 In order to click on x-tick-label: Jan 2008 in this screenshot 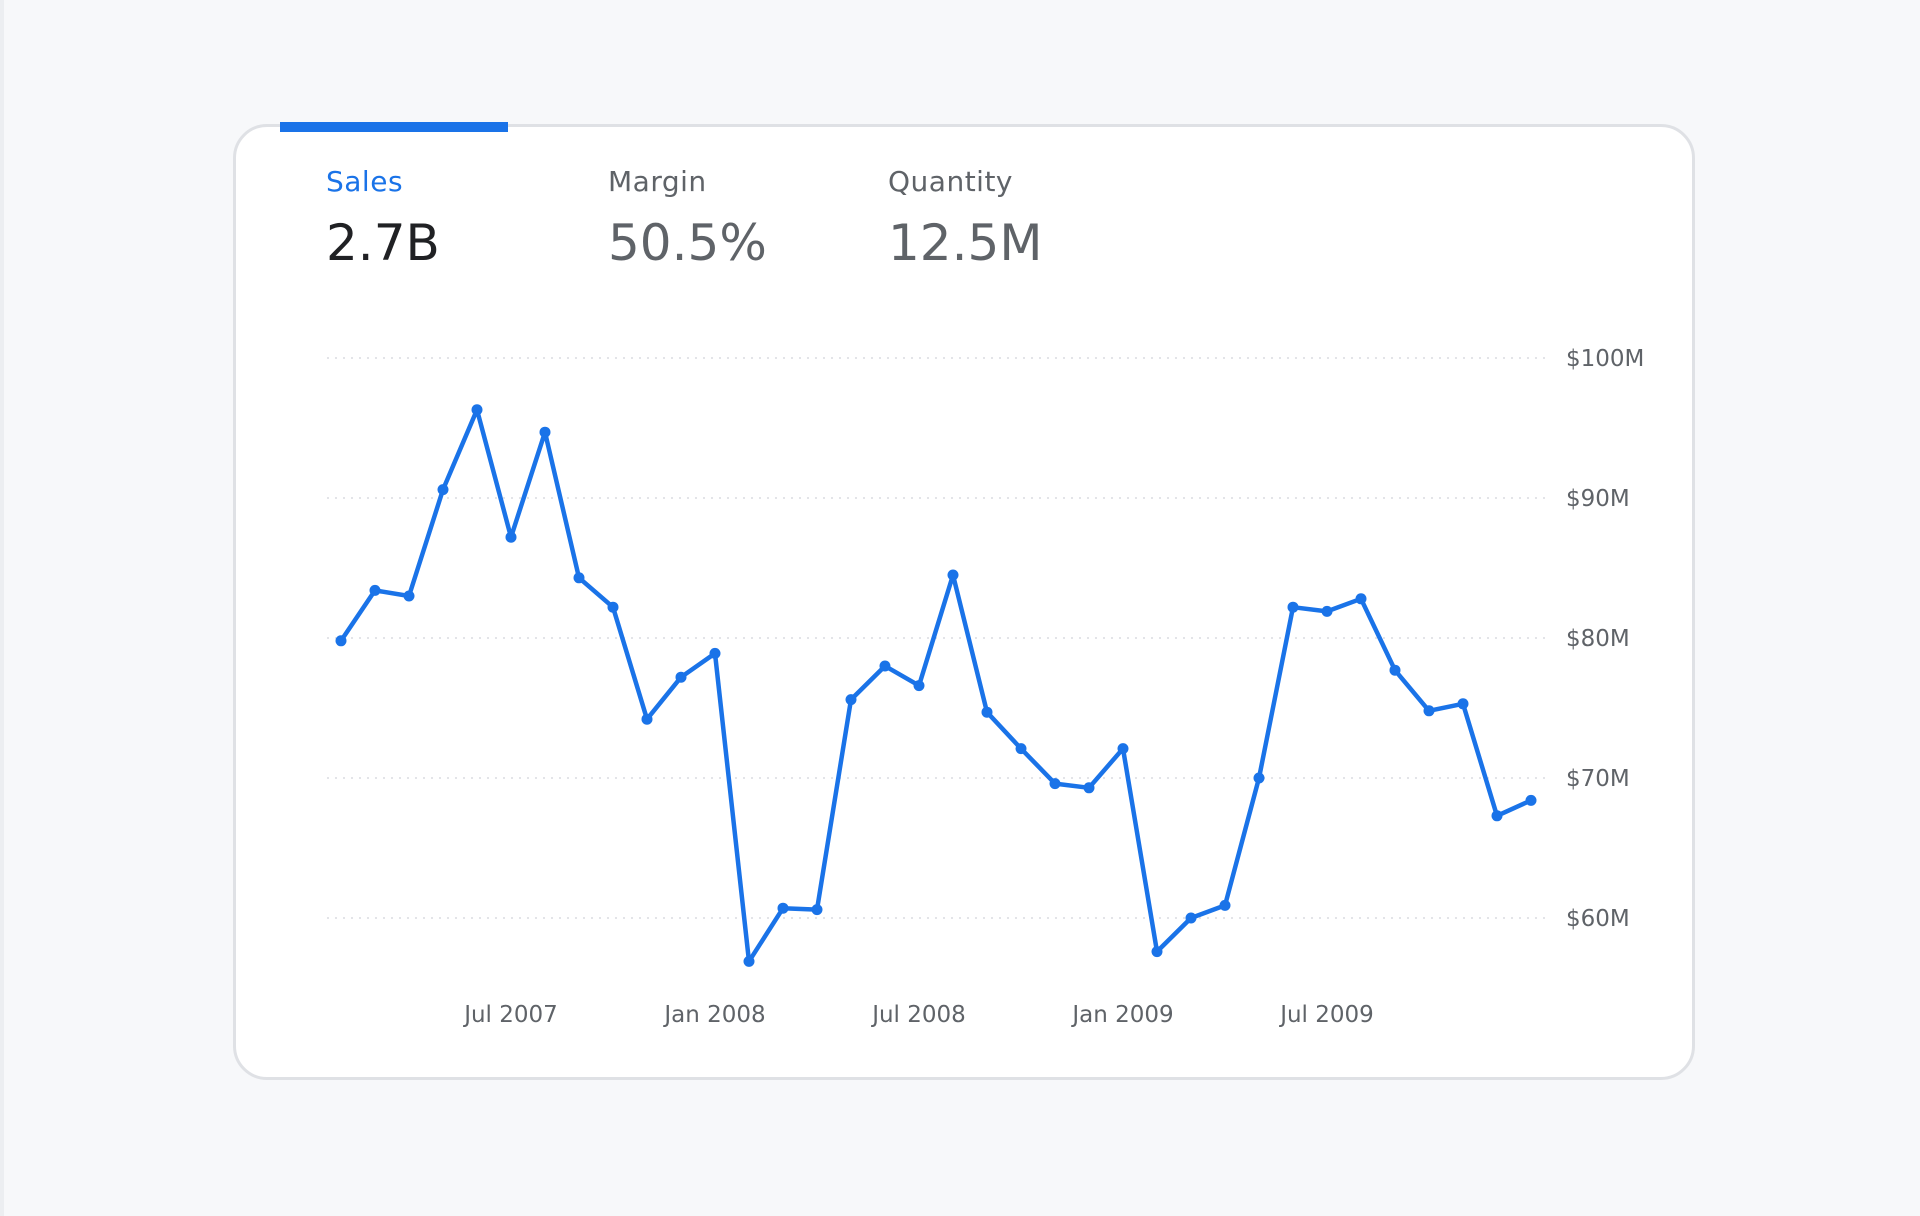, I will do `click(713, 1015)`.